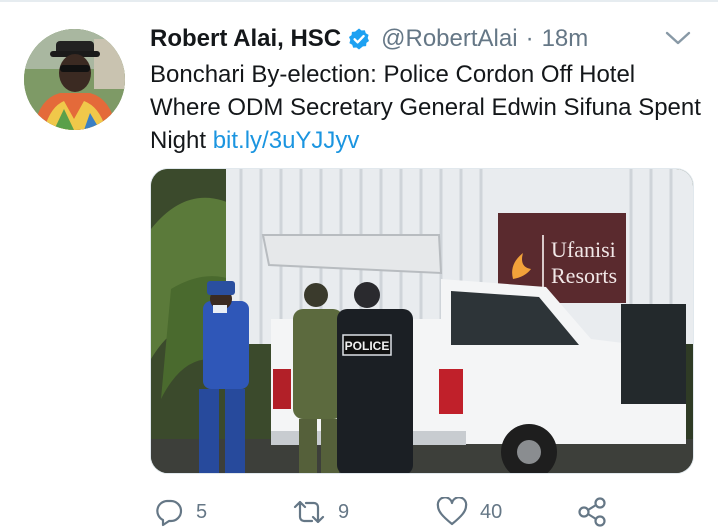 This screenshot has width=718, height=530. What do you see at coordinates (434, 512) in the screenshot?
I see `tweet-actions: 5 9 40` at bounding box center [434, 512].